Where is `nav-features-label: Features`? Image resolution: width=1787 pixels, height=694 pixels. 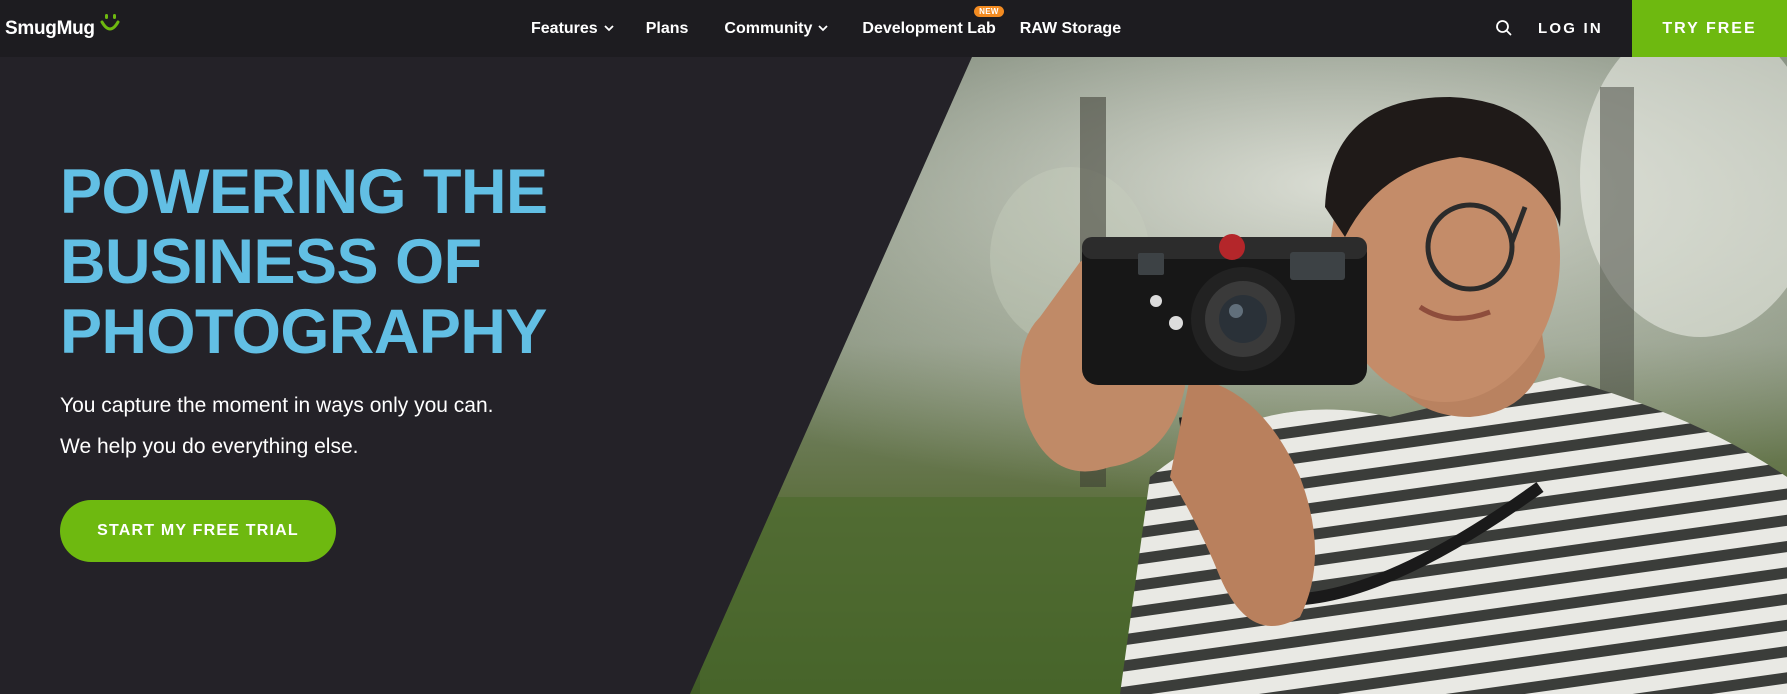
nav-features-label: Features is located at coordinates (564, 28).